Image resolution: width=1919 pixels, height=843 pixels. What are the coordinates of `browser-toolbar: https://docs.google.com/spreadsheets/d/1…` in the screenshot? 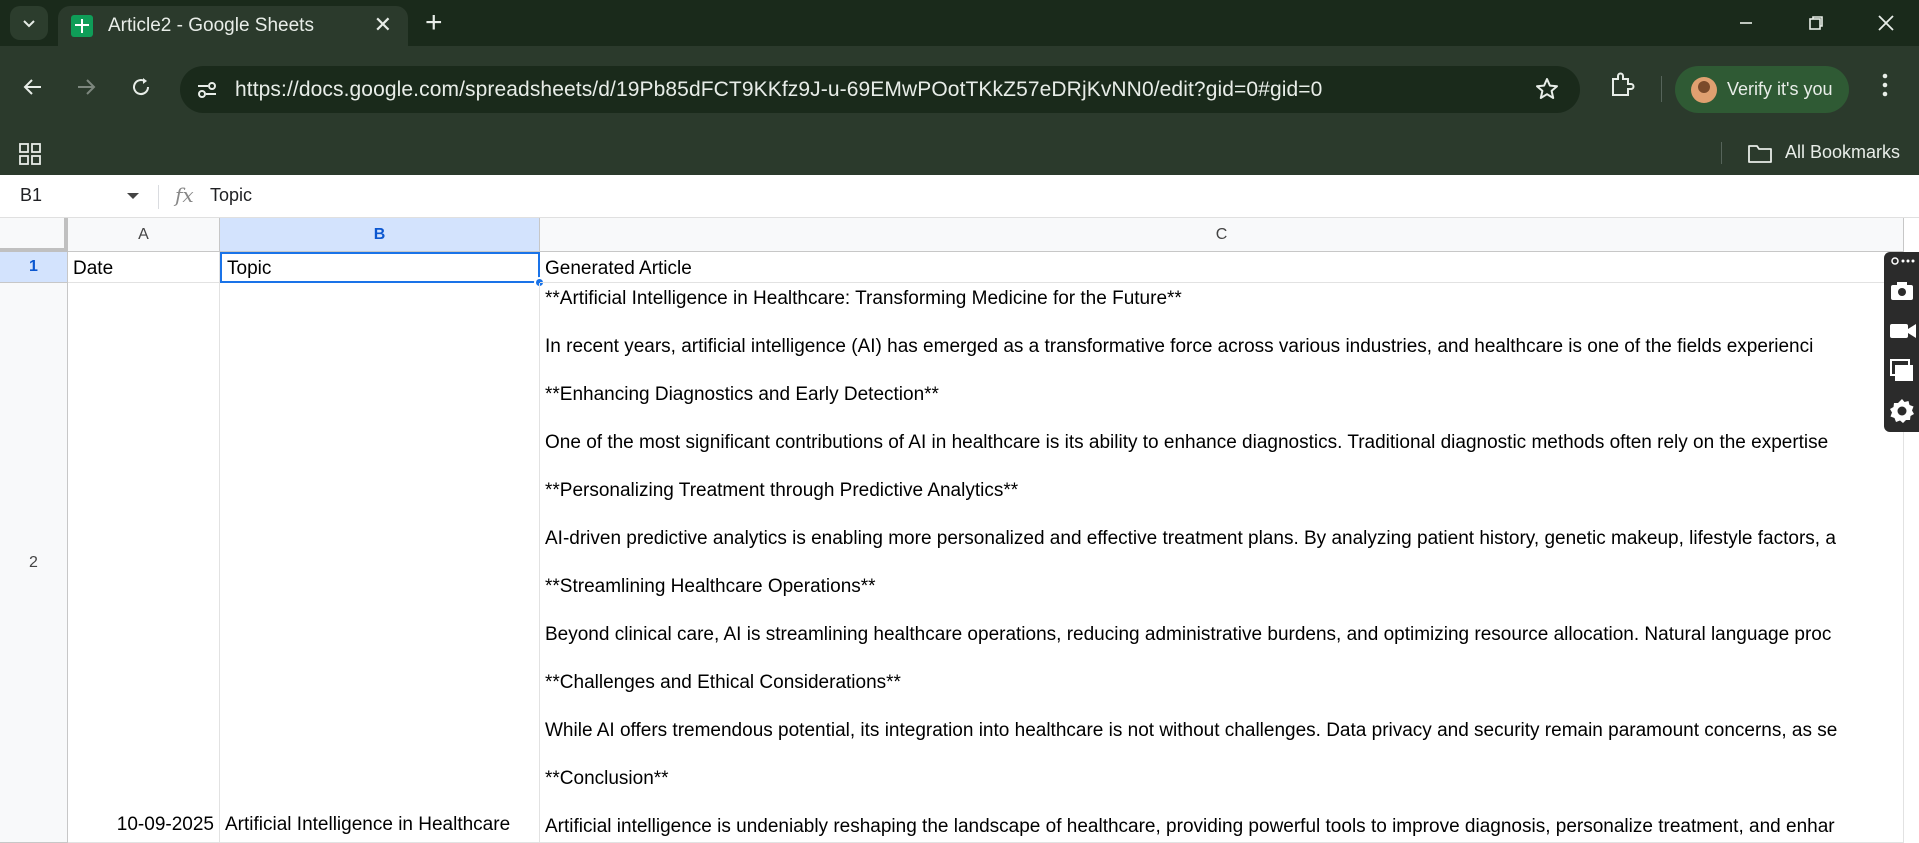 It's located at (959, 88).